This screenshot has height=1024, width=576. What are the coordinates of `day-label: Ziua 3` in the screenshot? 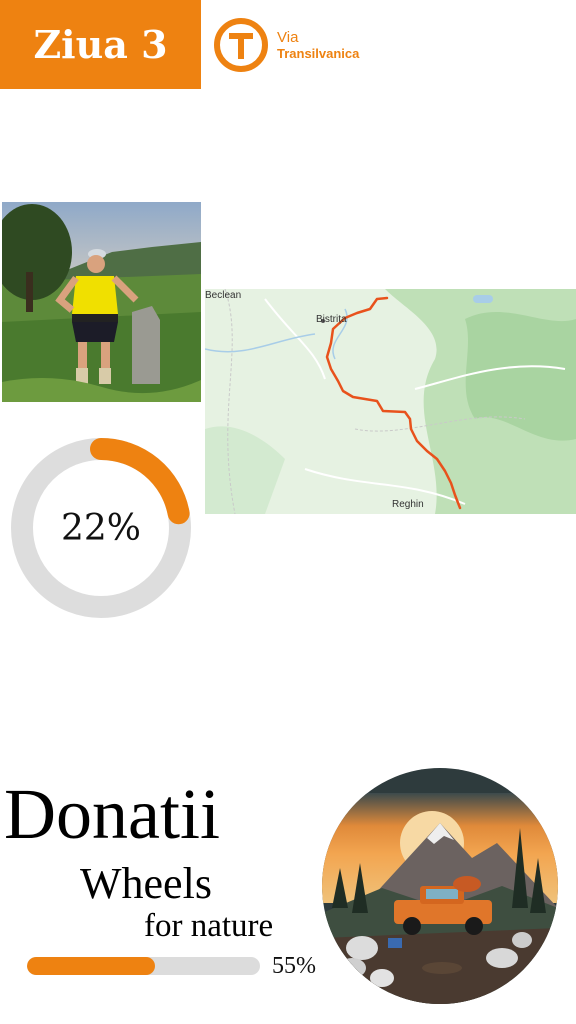 It's located at (100, 44).